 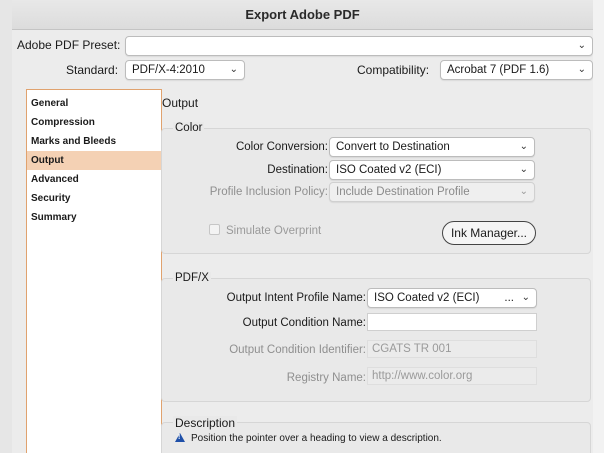 I want to click on profile-inclusion-value: Include Destination Profile, so click(x=403, y=192).